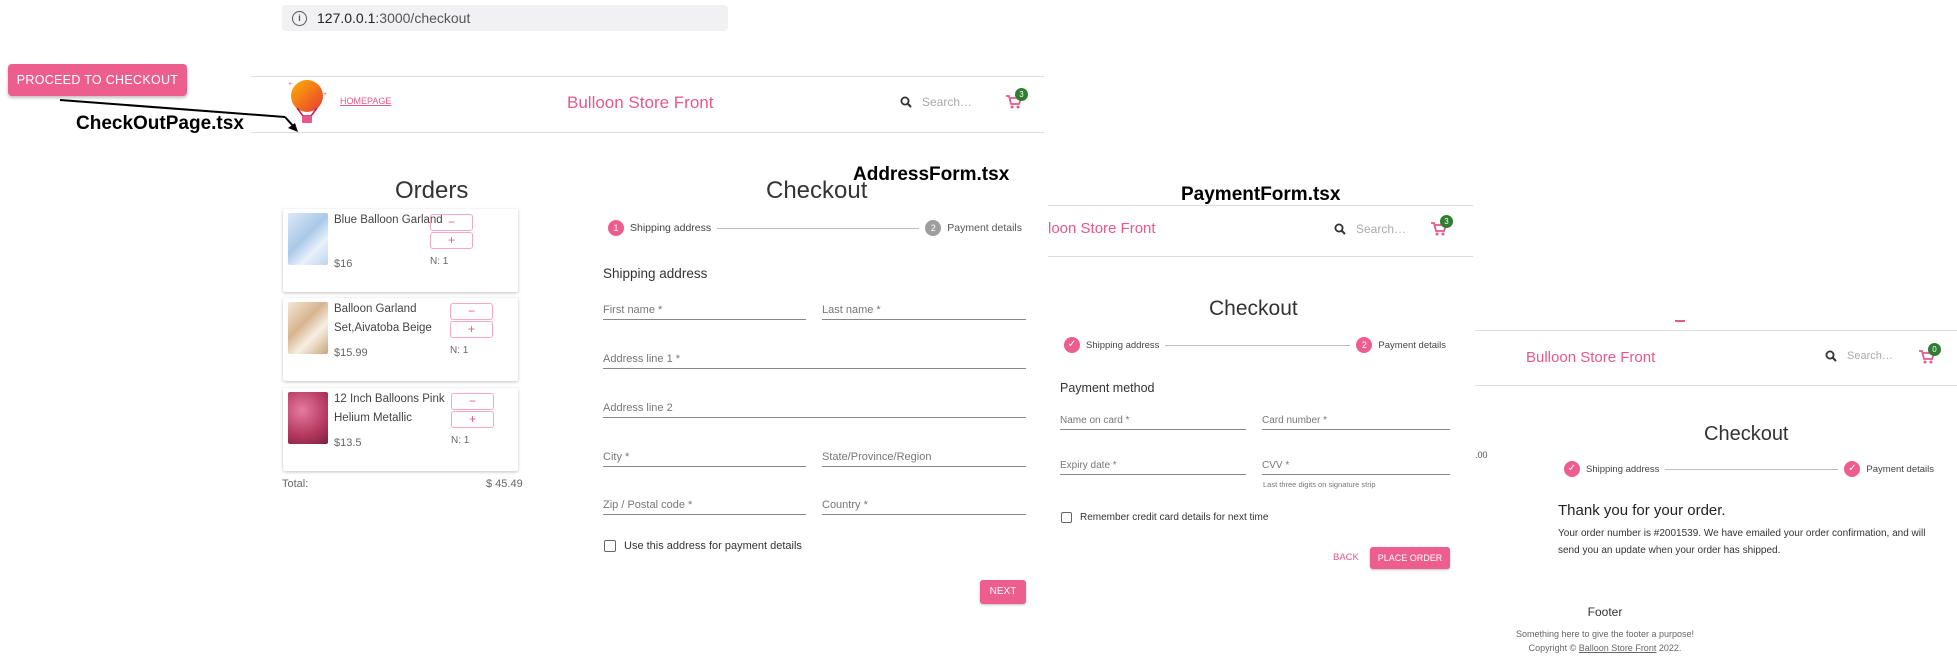  Describe the element at coordinates (432, 190) in the screenshot. I see `orders-title: Orders` at that location.